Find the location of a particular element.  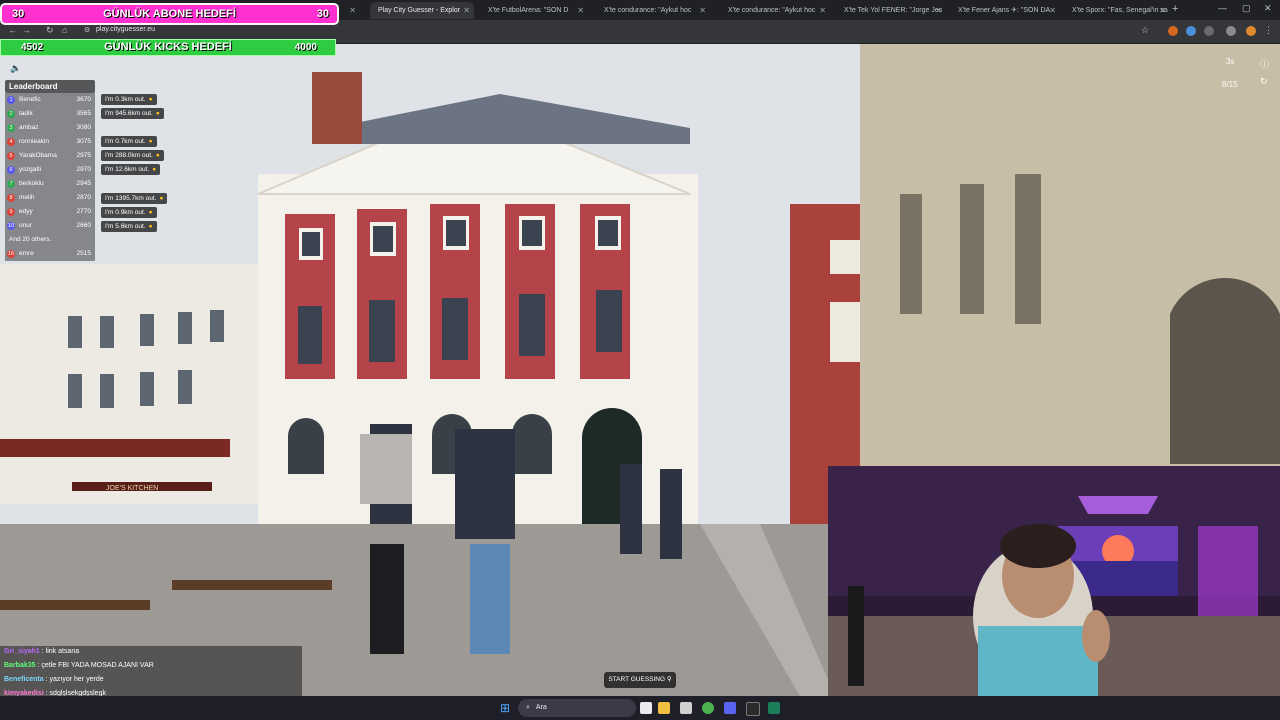

streamer-webcam is located at coordinates (1054, 581).